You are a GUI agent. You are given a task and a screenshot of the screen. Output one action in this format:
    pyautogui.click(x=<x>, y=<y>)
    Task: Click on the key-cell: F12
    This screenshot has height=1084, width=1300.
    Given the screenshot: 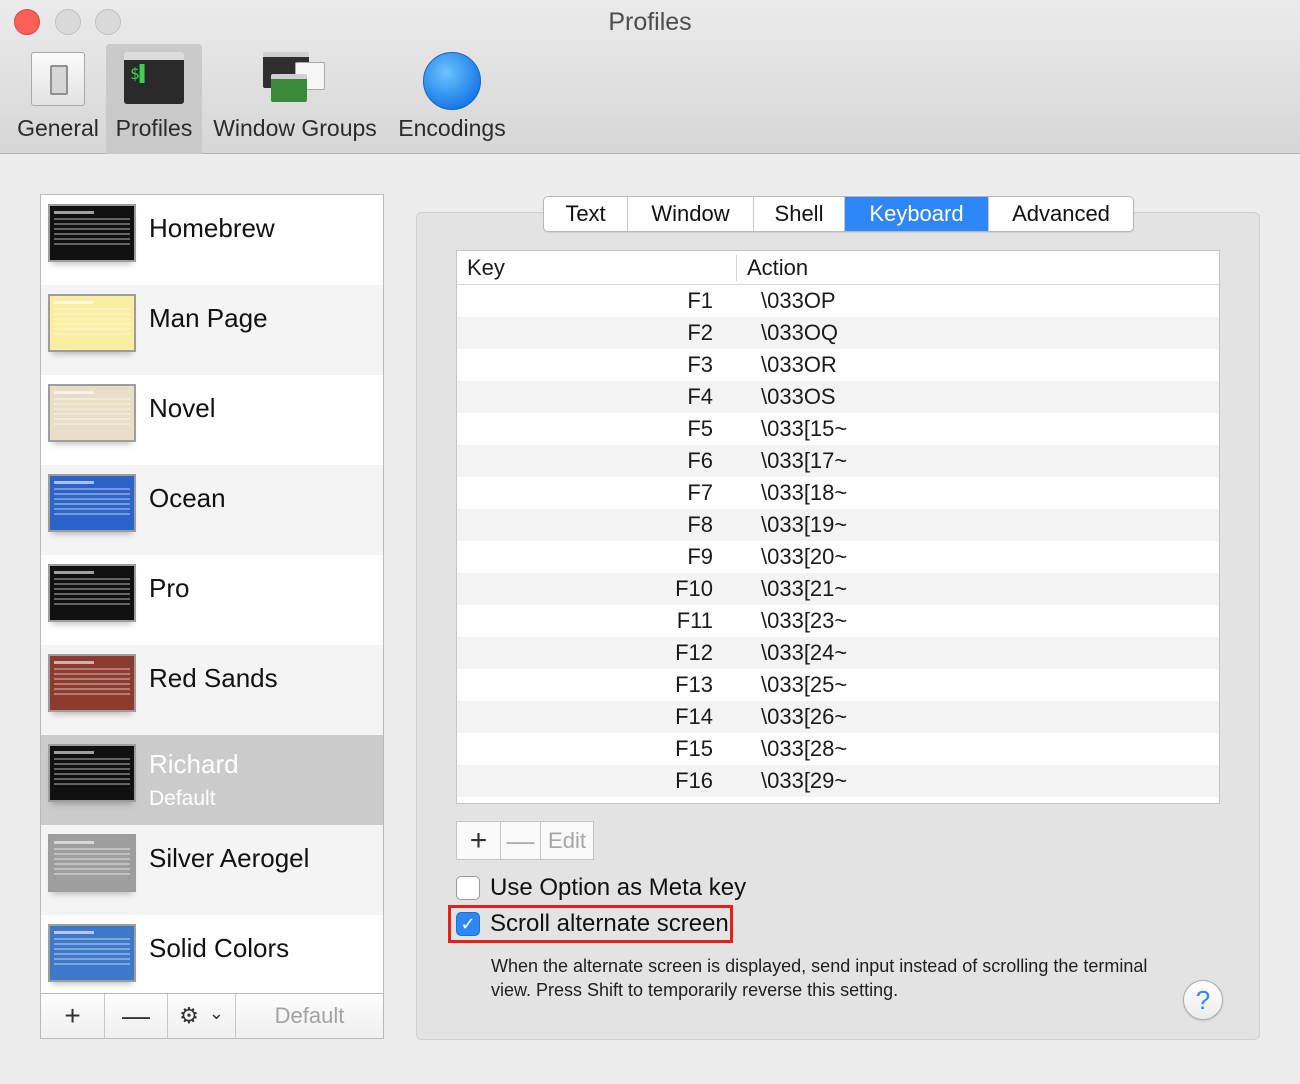 What is the action you would take?
    pyautogui.click(x=694, y=652)
    